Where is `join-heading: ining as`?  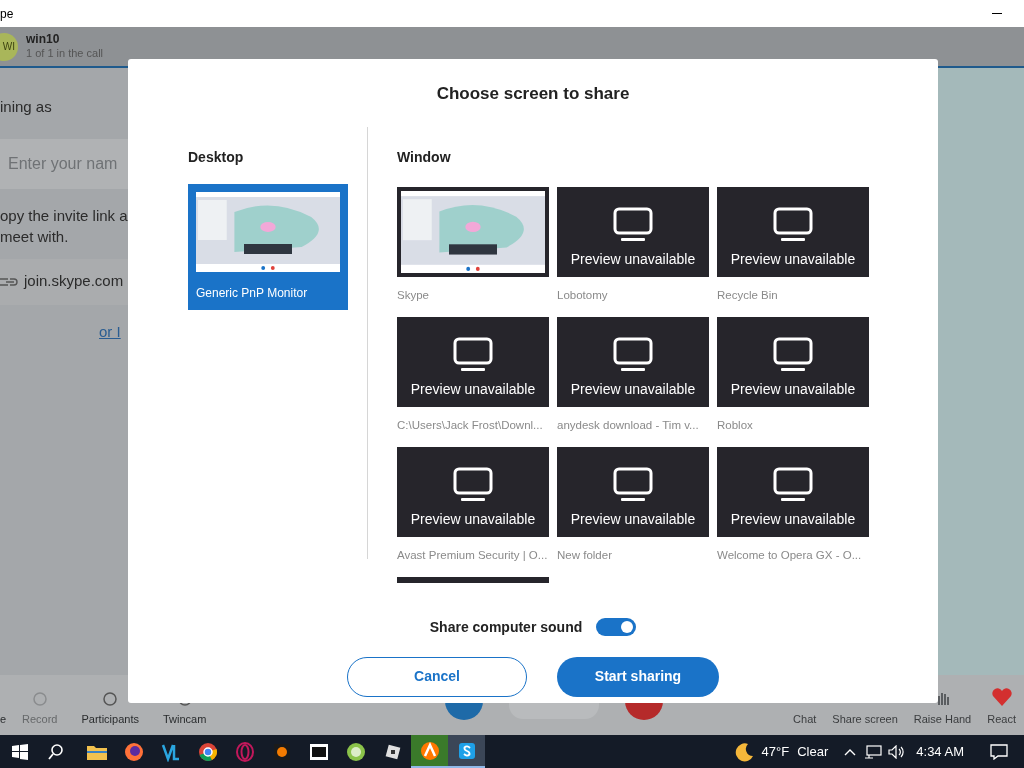 join-heading: ining as is located at coordinates (26, 107).